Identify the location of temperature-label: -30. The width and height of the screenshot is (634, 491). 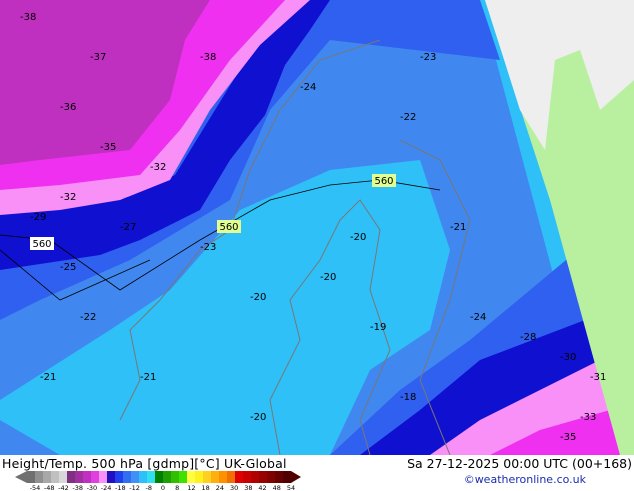
(568, 357).